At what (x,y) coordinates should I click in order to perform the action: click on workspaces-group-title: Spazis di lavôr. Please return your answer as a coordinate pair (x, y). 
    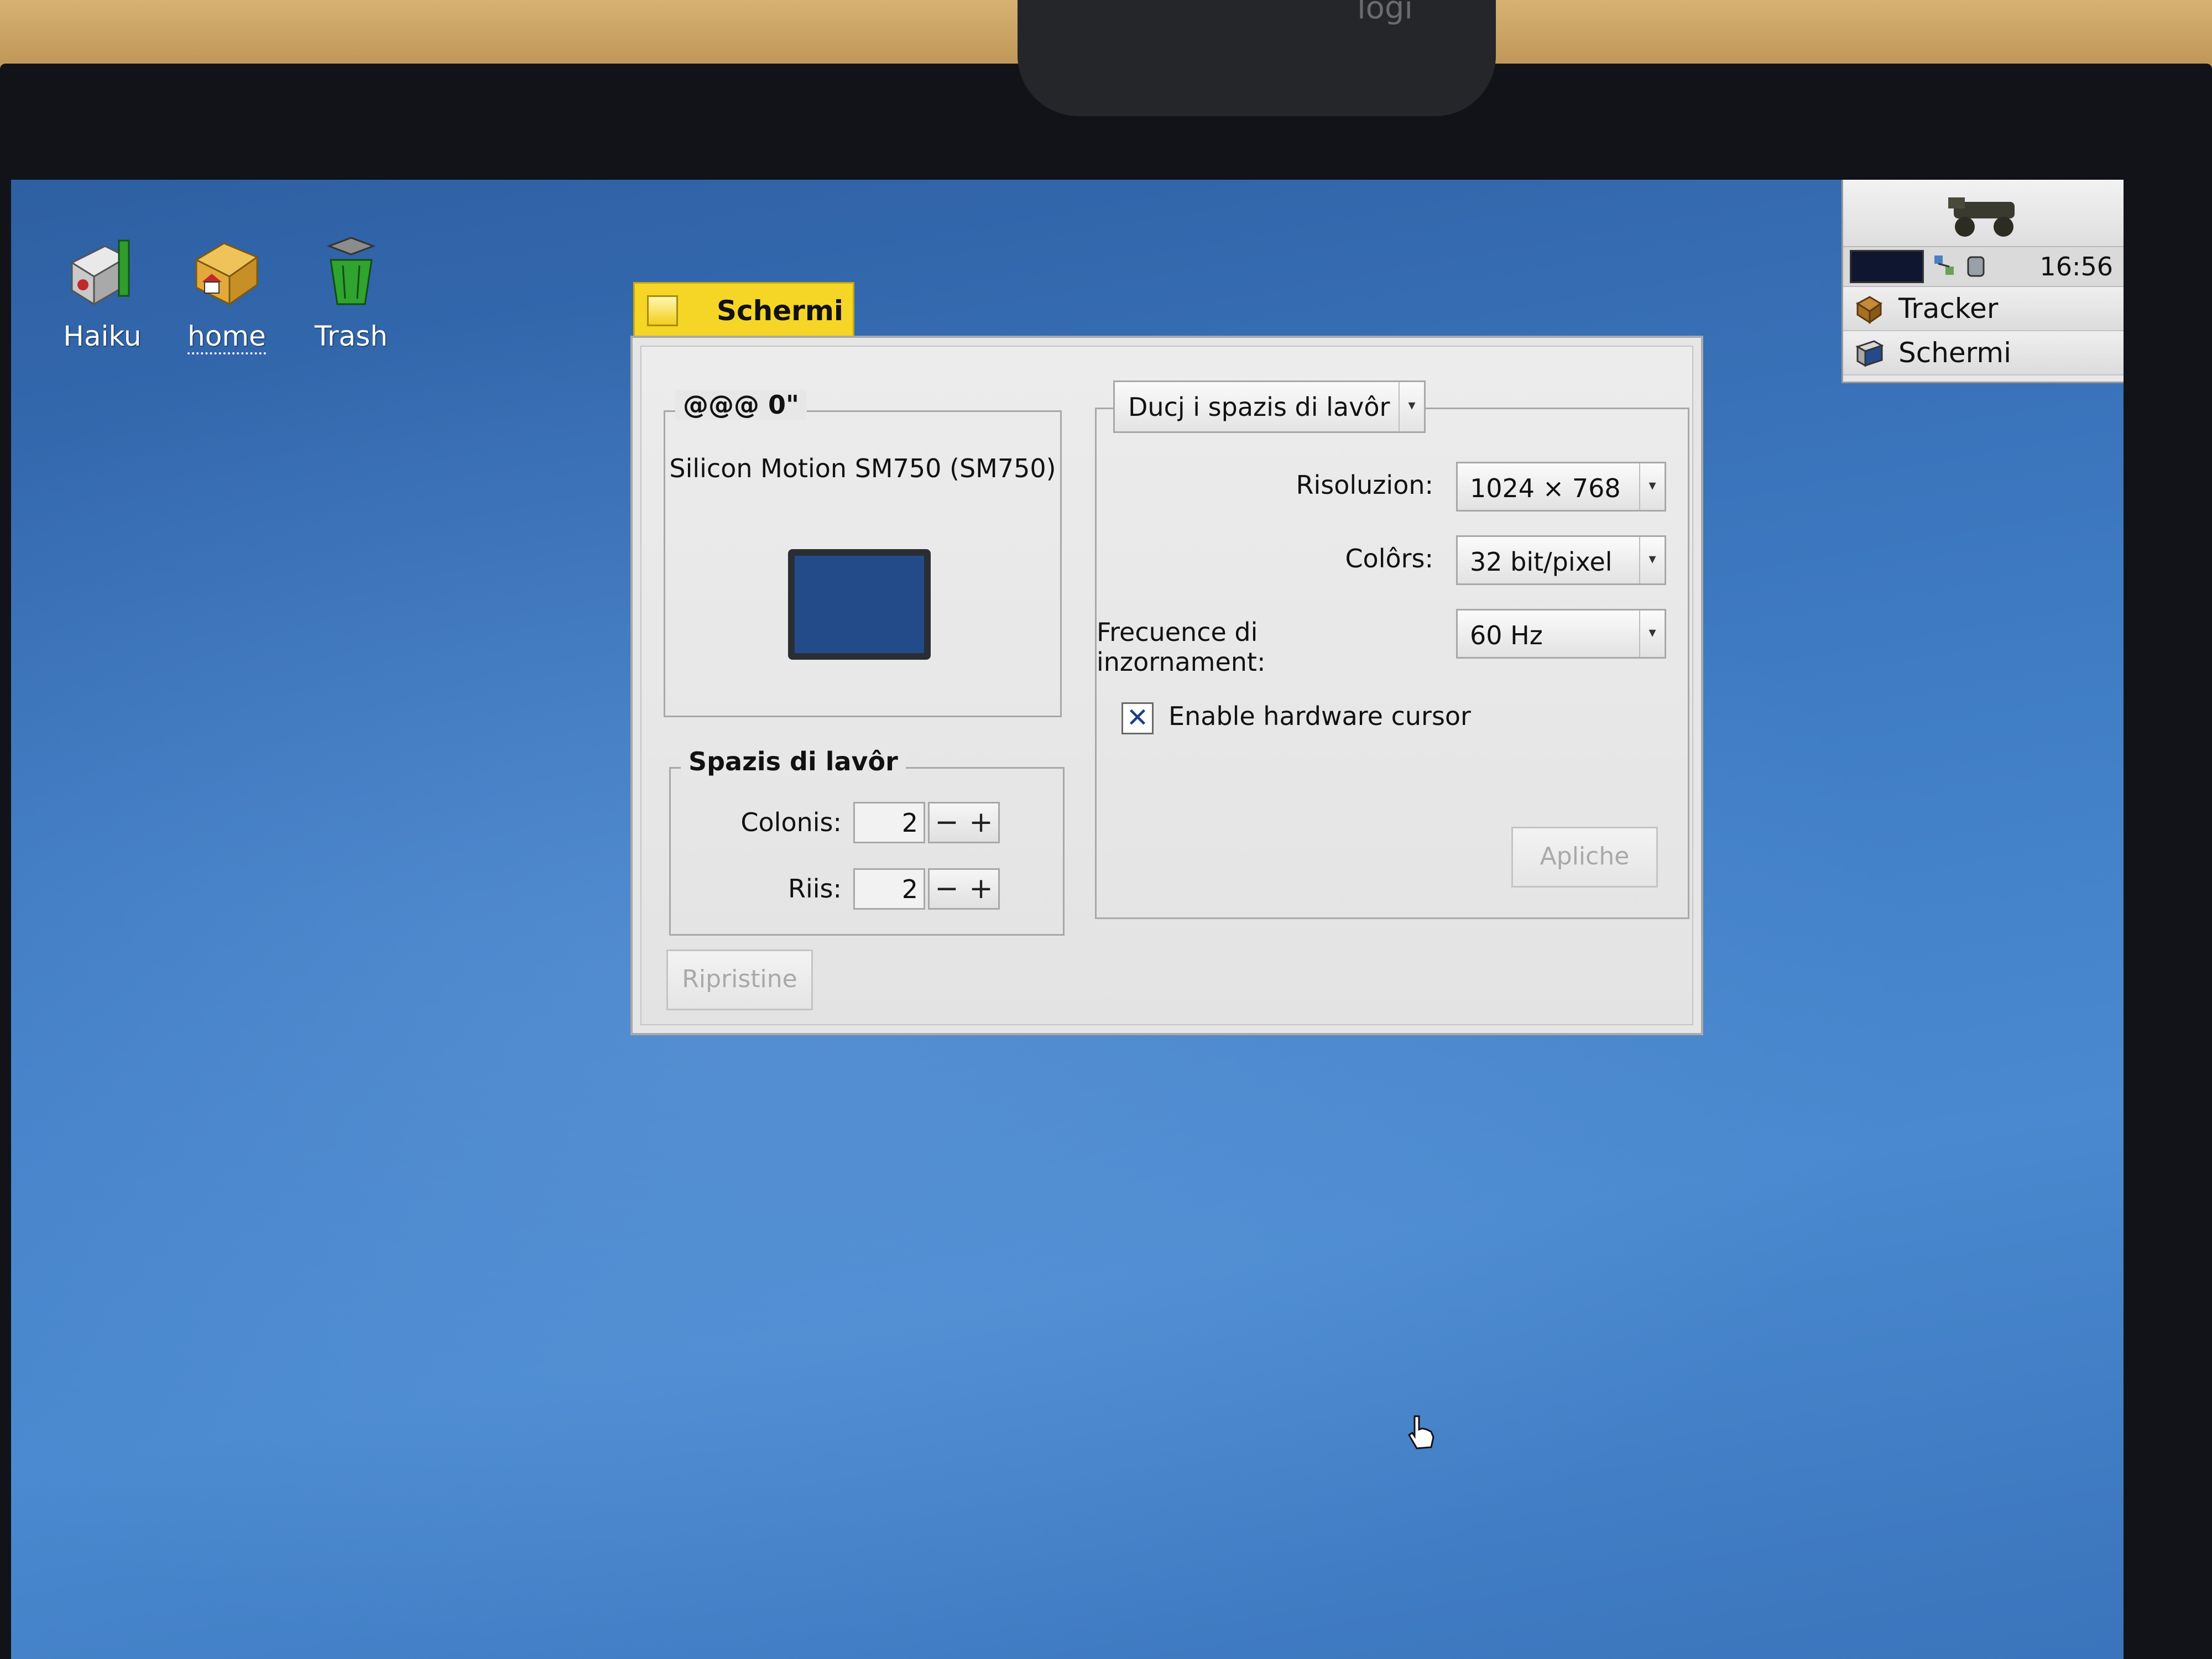
    Looking at the image, I should click on (793, 761).